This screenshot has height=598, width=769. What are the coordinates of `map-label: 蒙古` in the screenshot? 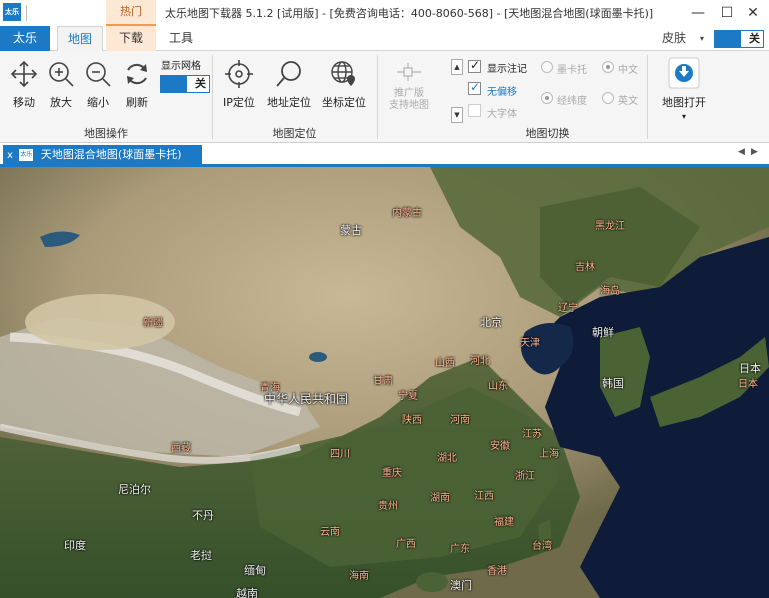 It's located at (351, 230).